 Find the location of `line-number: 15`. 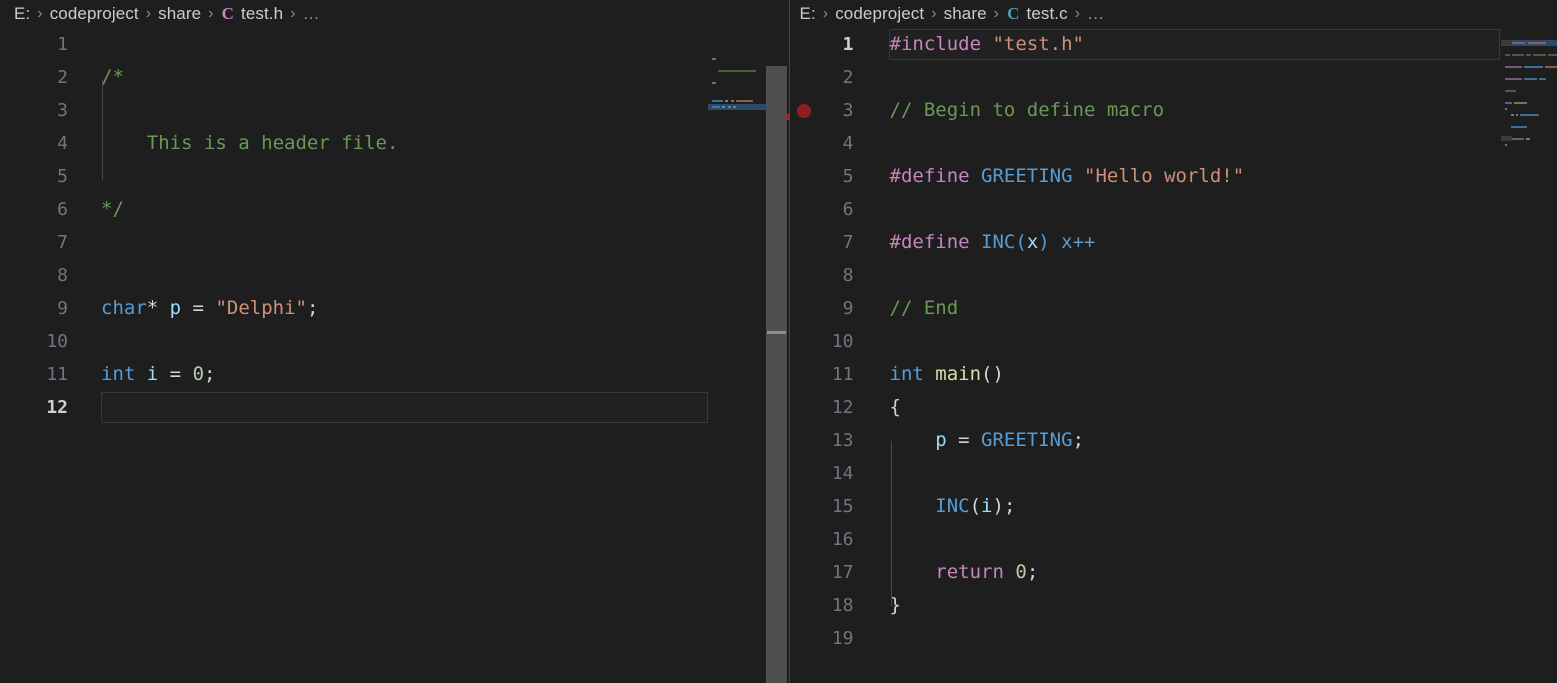

line-number: 15 is located at coordinates (824, 506).